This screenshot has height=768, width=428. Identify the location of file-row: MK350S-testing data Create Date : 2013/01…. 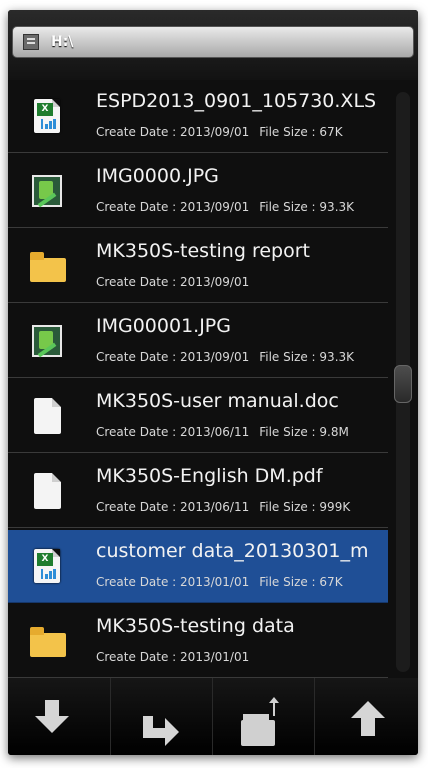
(198, 641).